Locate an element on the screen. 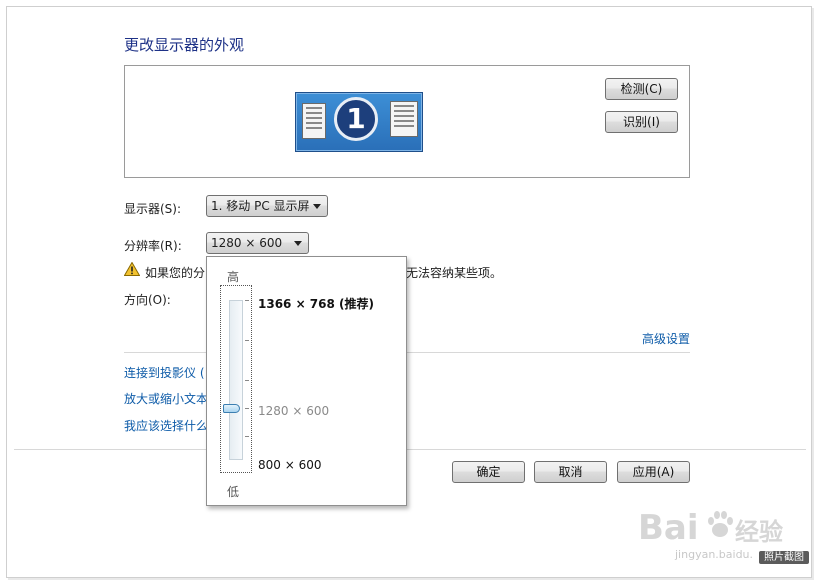  warning-text-end: 无法容纳某些项。 is located at coordinates (454, 273).